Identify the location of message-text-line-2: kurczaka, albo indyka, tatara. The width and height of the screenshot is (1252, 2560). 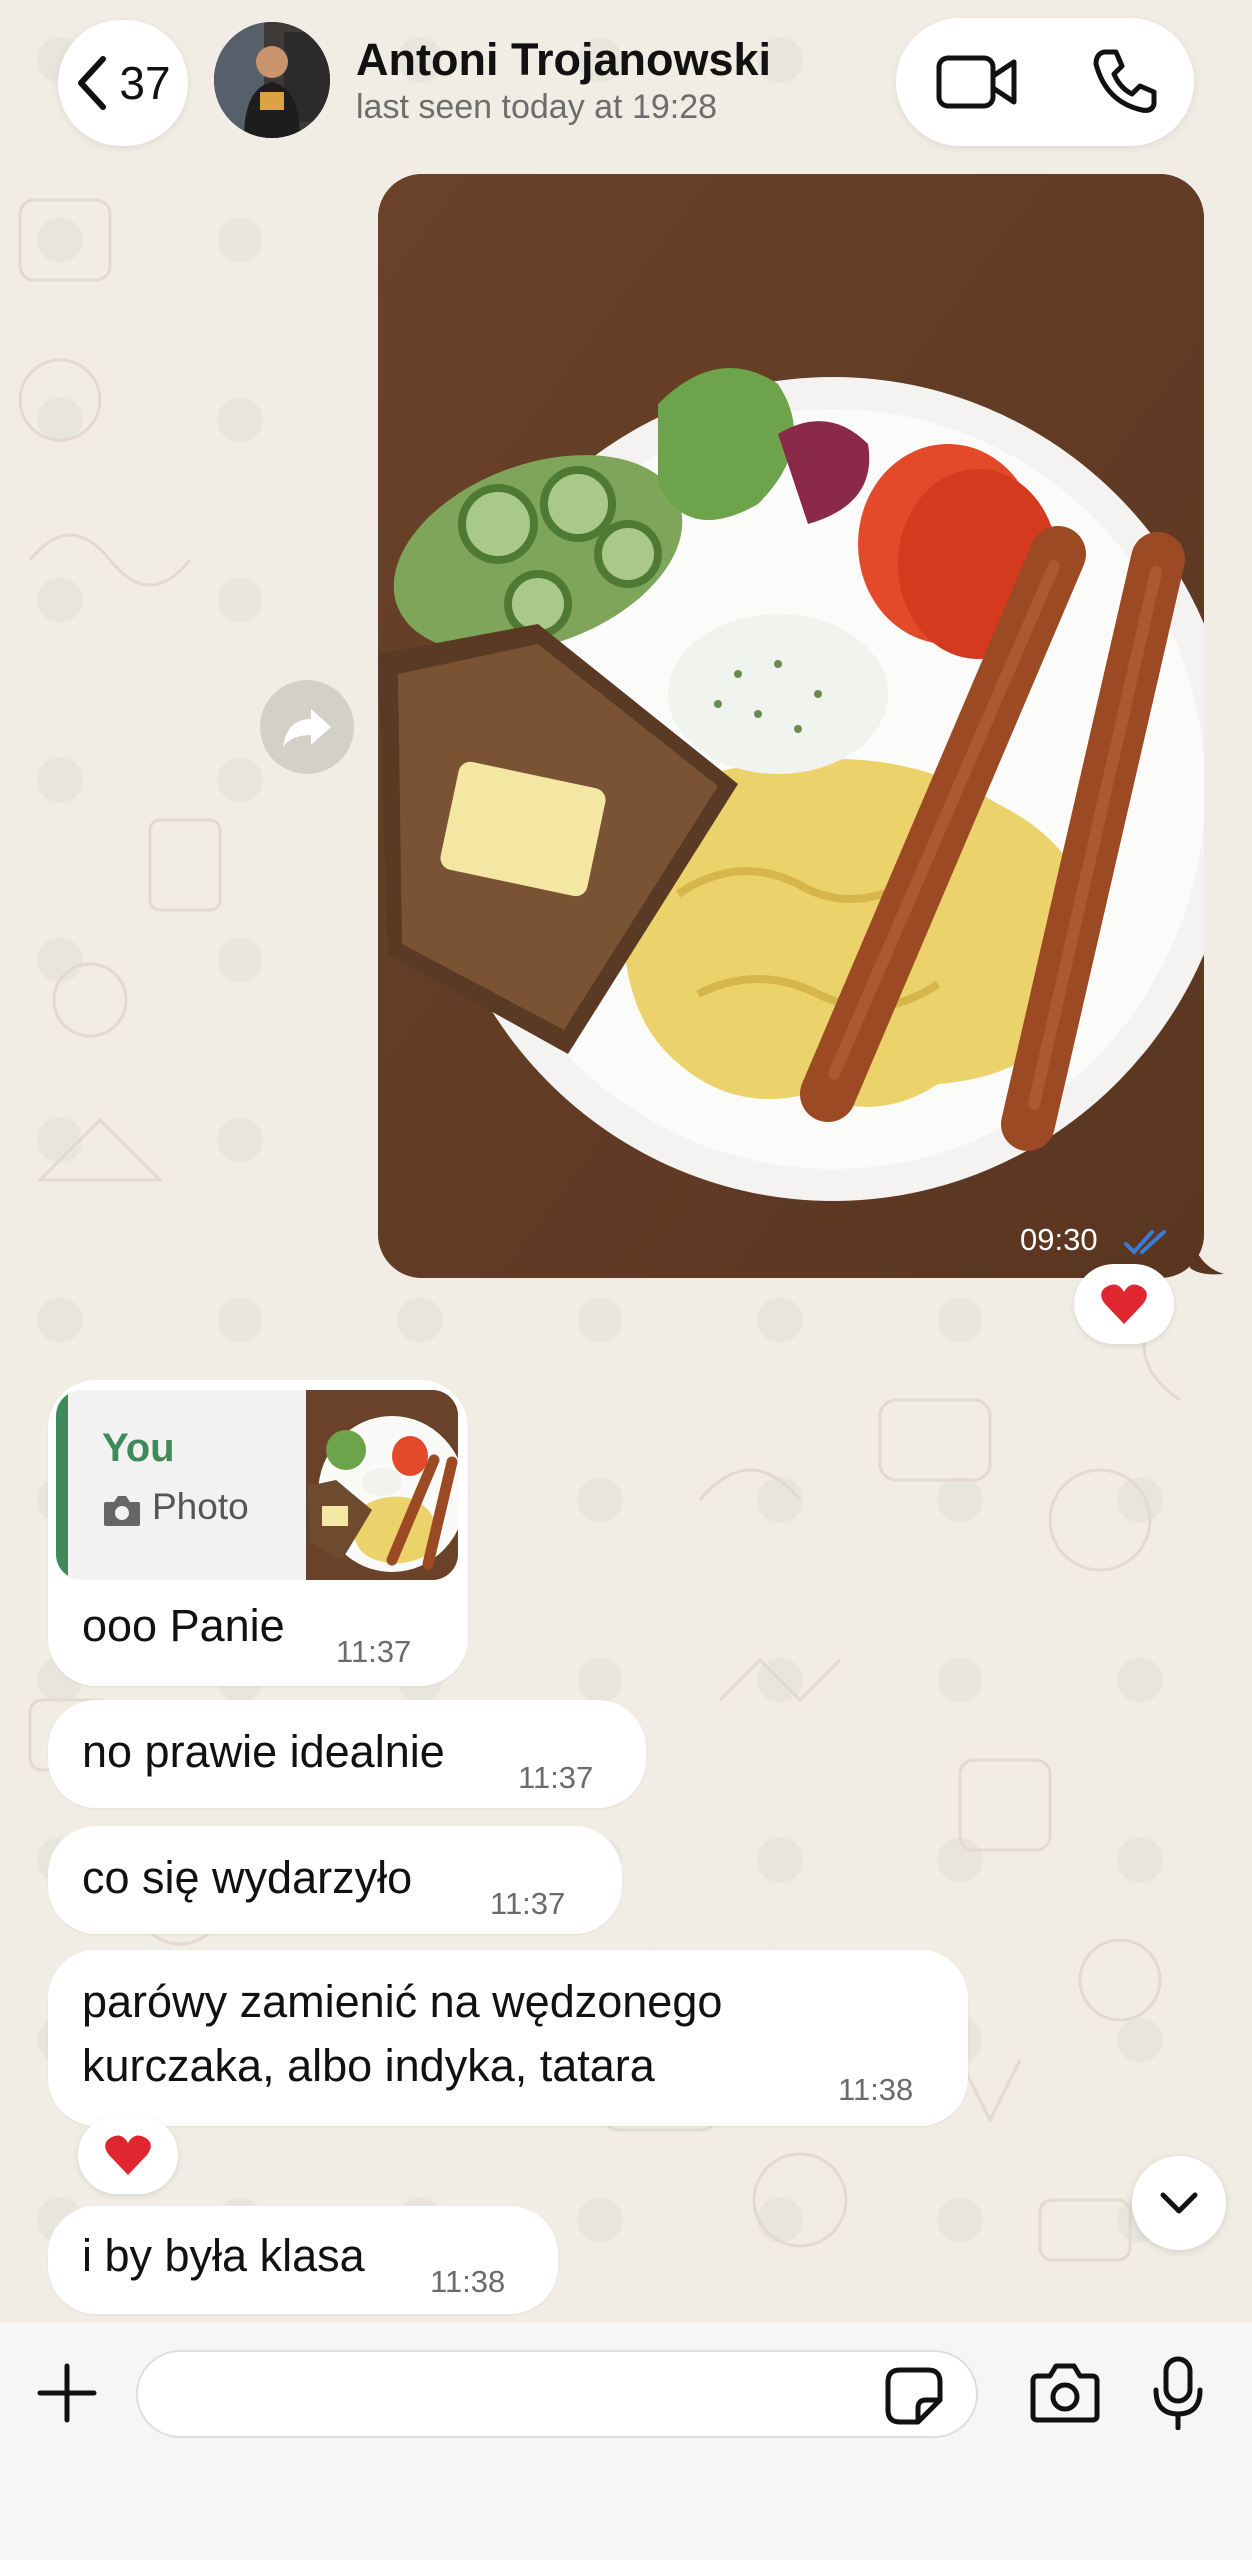
(368, 2065).